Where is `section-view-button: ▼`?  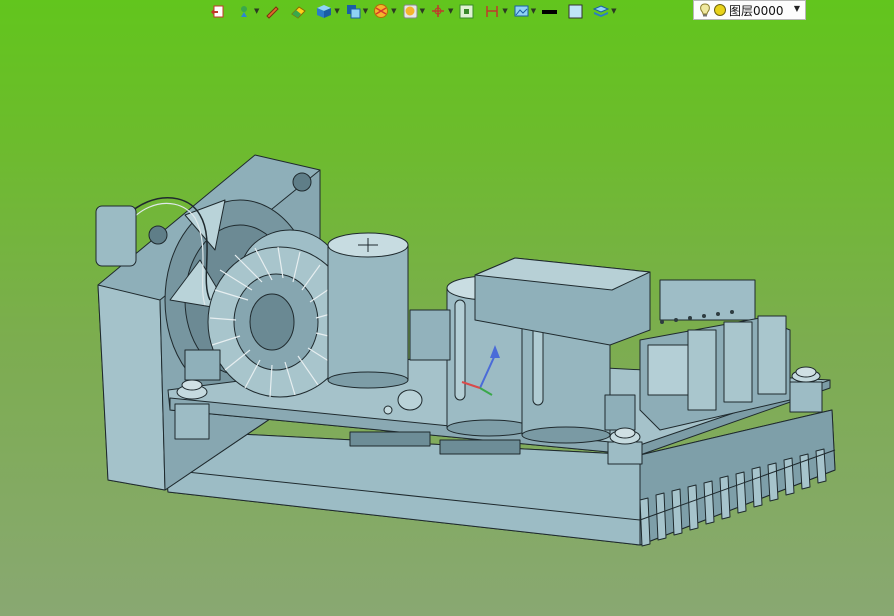
section-view-button: ▼ is located at coordinates (387, 11).